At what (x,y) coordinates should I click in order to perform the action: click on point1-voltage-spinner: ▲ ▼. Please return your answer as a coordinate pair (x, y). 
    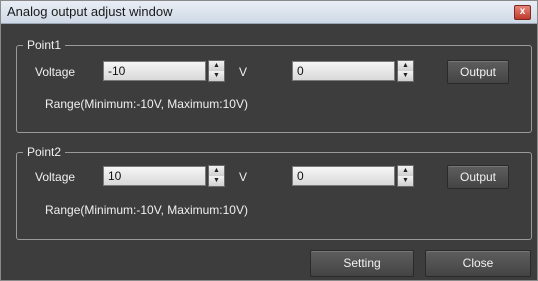
    Looking at the image, I should click on (216, 71).